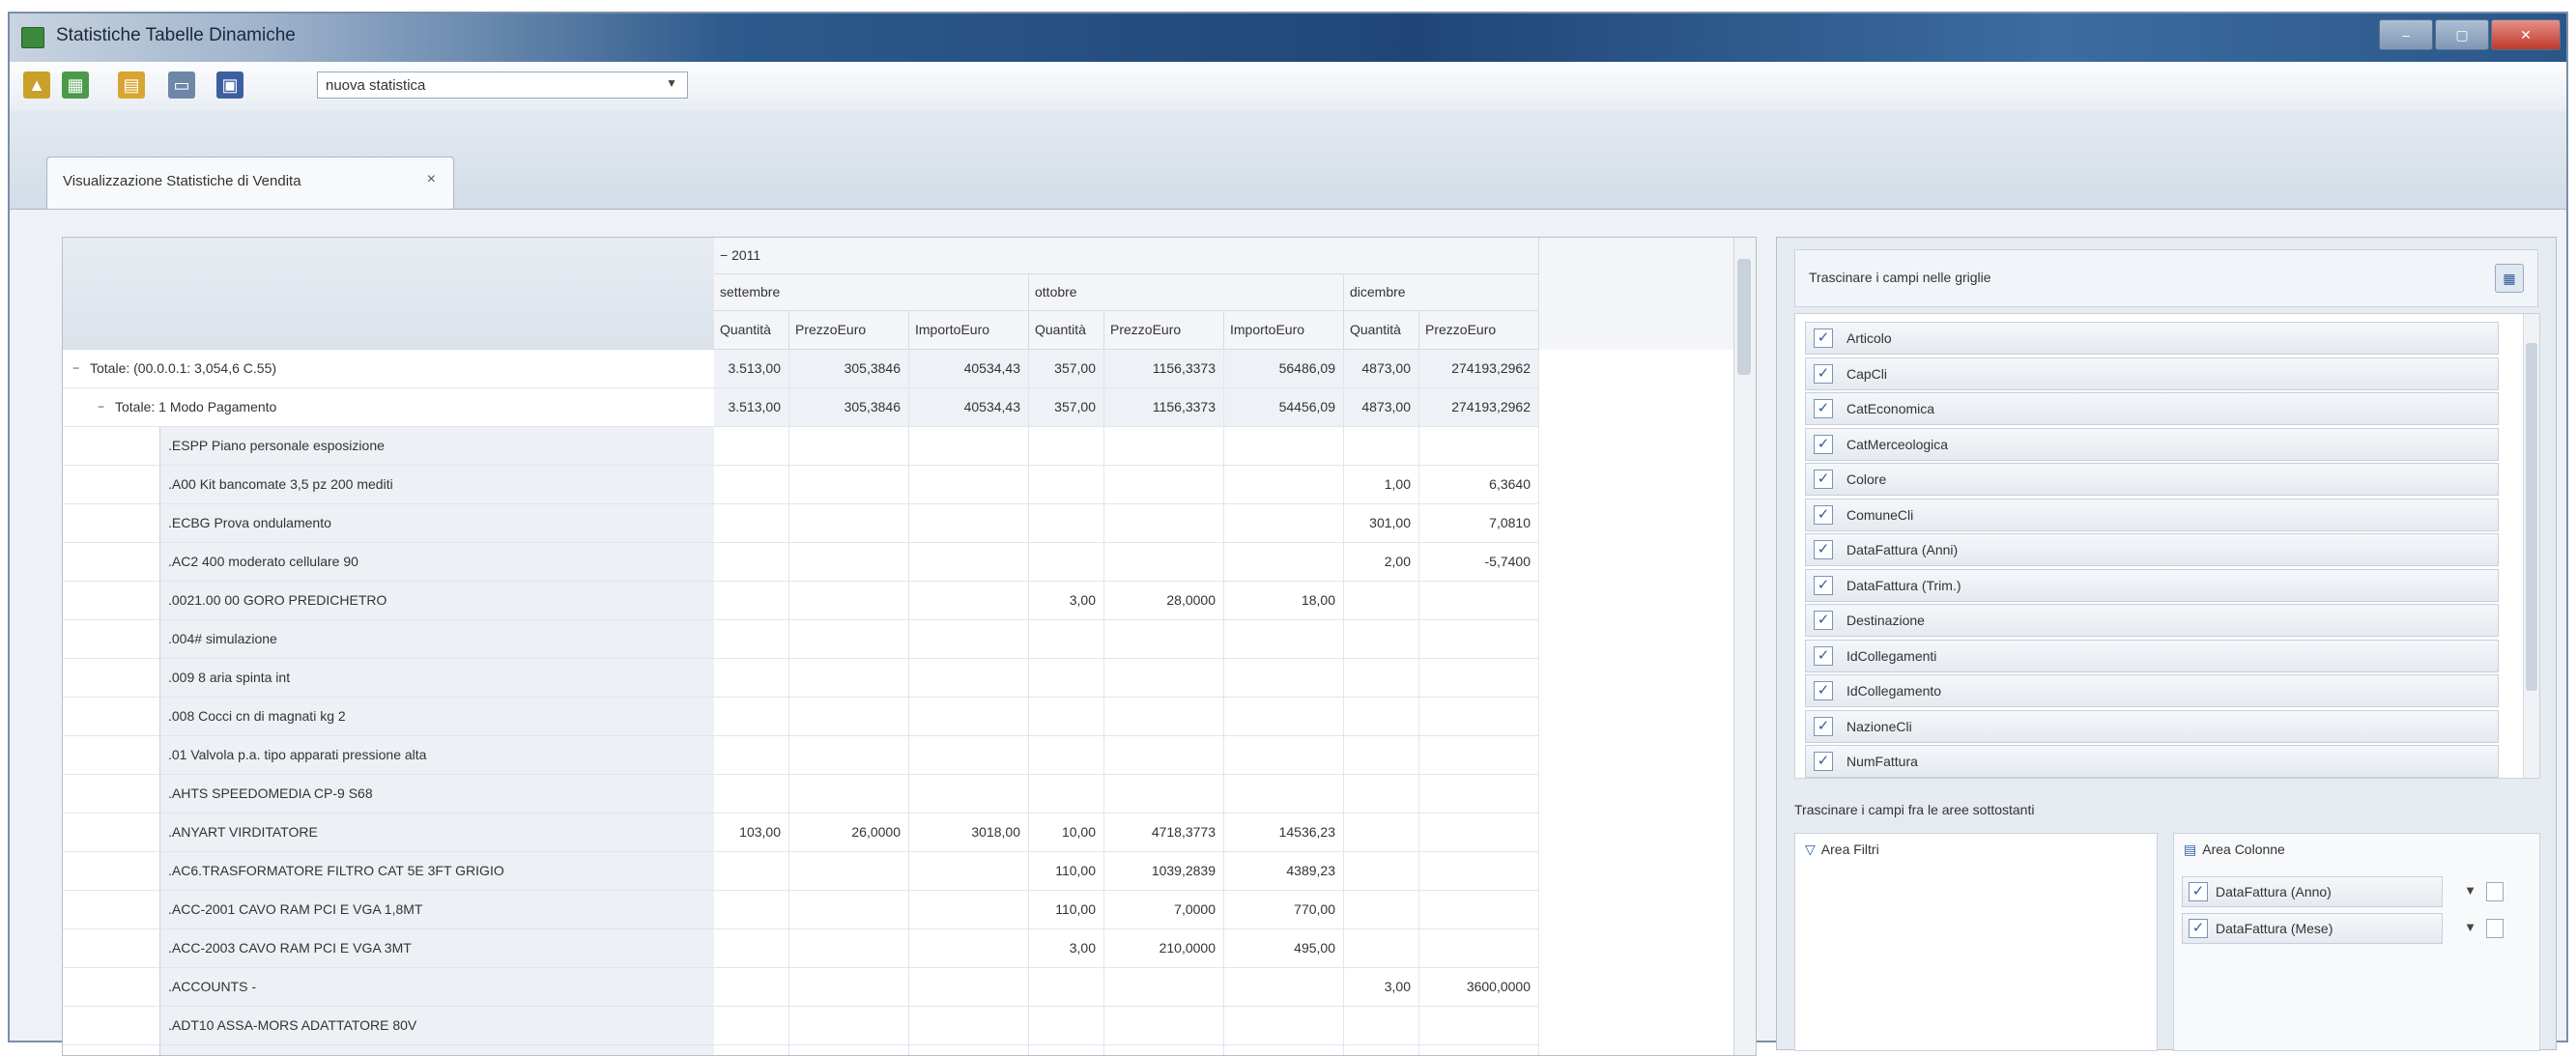  Describe the element at coordinates (76, 85) in the screenshot. I see `table-icon: ▦` at that location.